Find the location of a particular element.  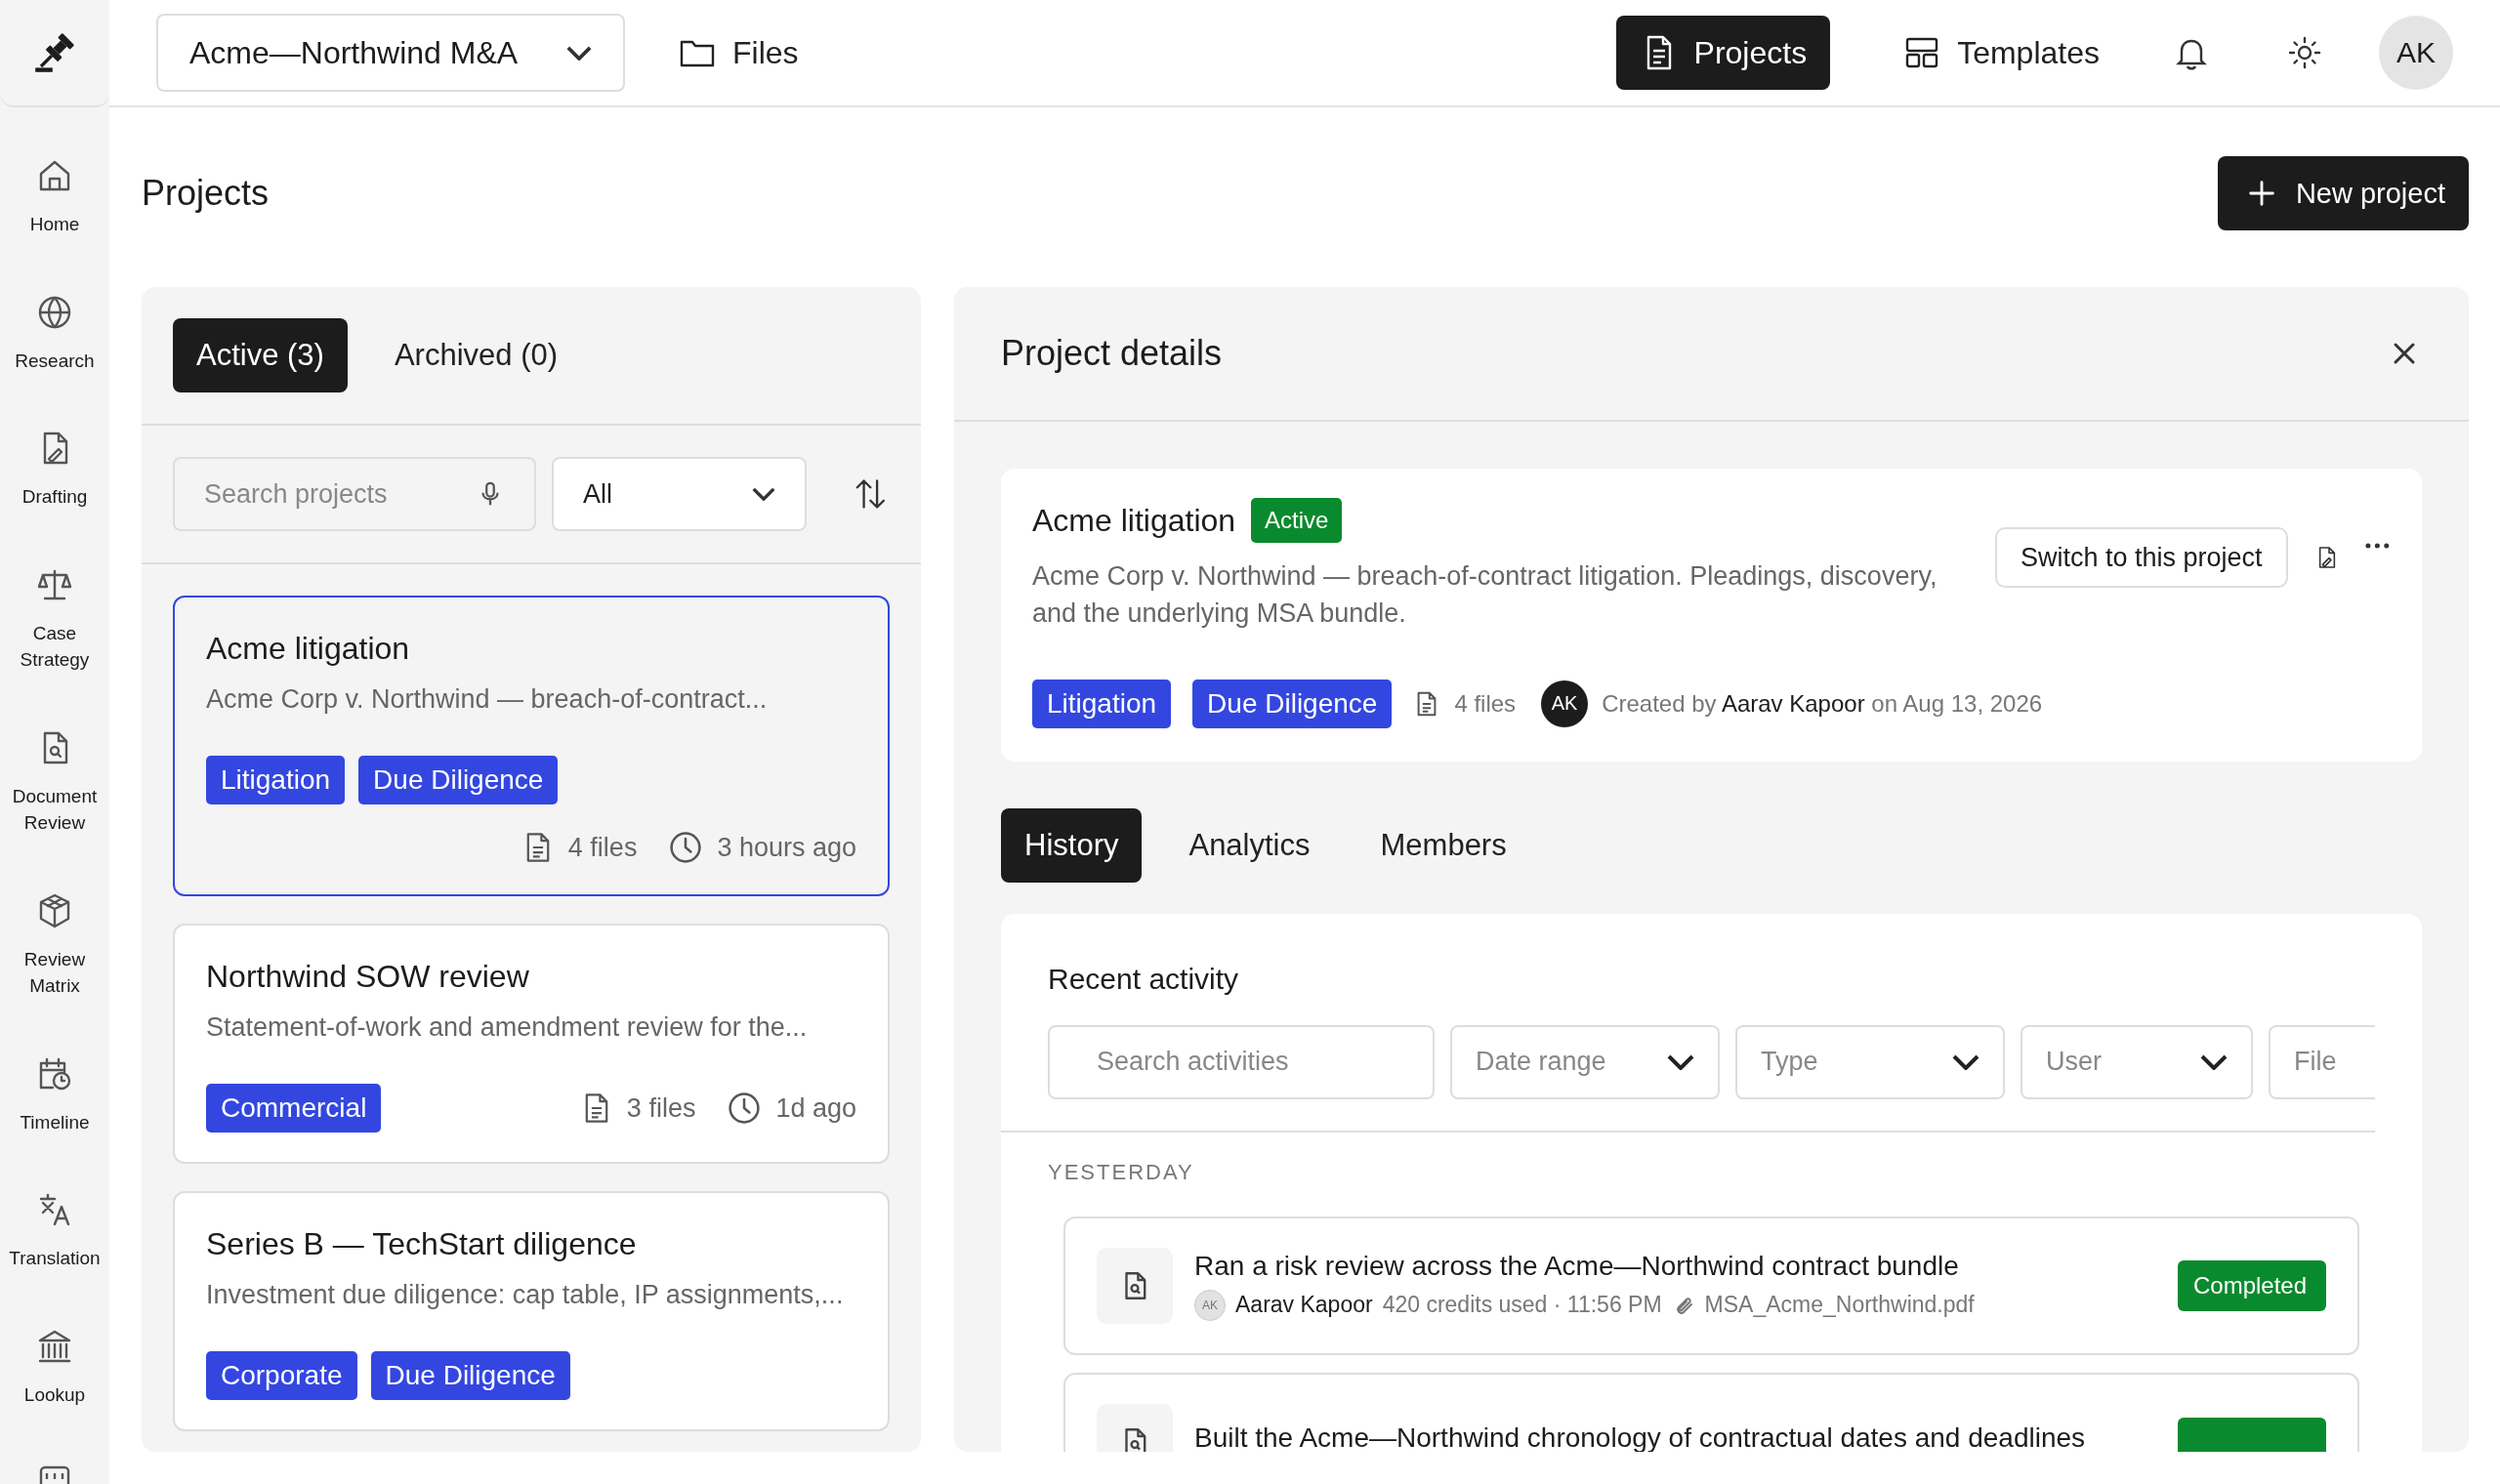

tag: Commercial is located at coordinates (294, 1109).